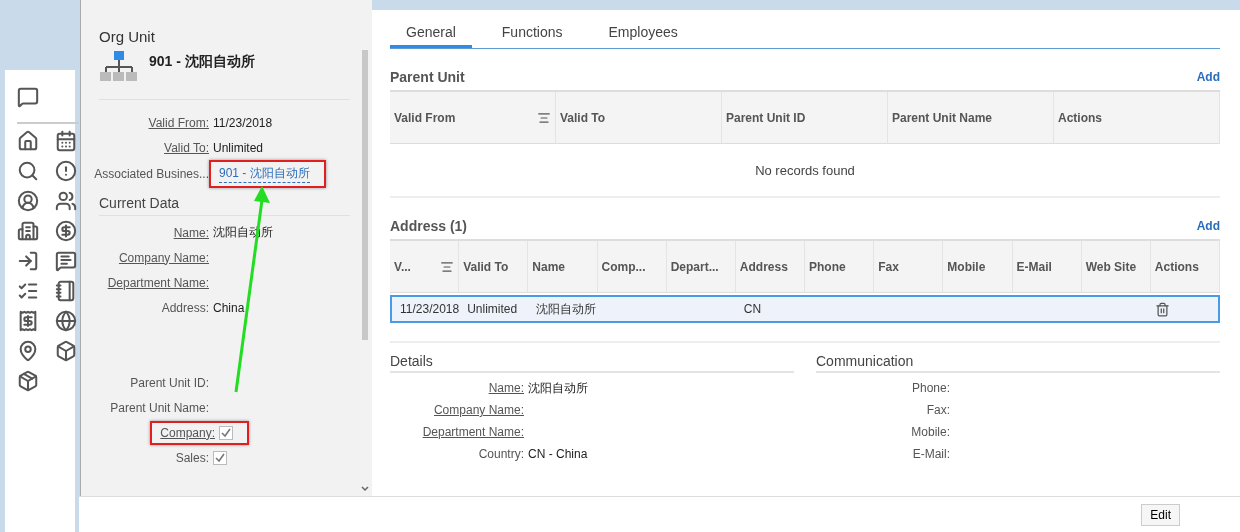 Image resolution: width=1240 pixels, height=532 pixels. I want to click on package-icon, so click(28, 381).